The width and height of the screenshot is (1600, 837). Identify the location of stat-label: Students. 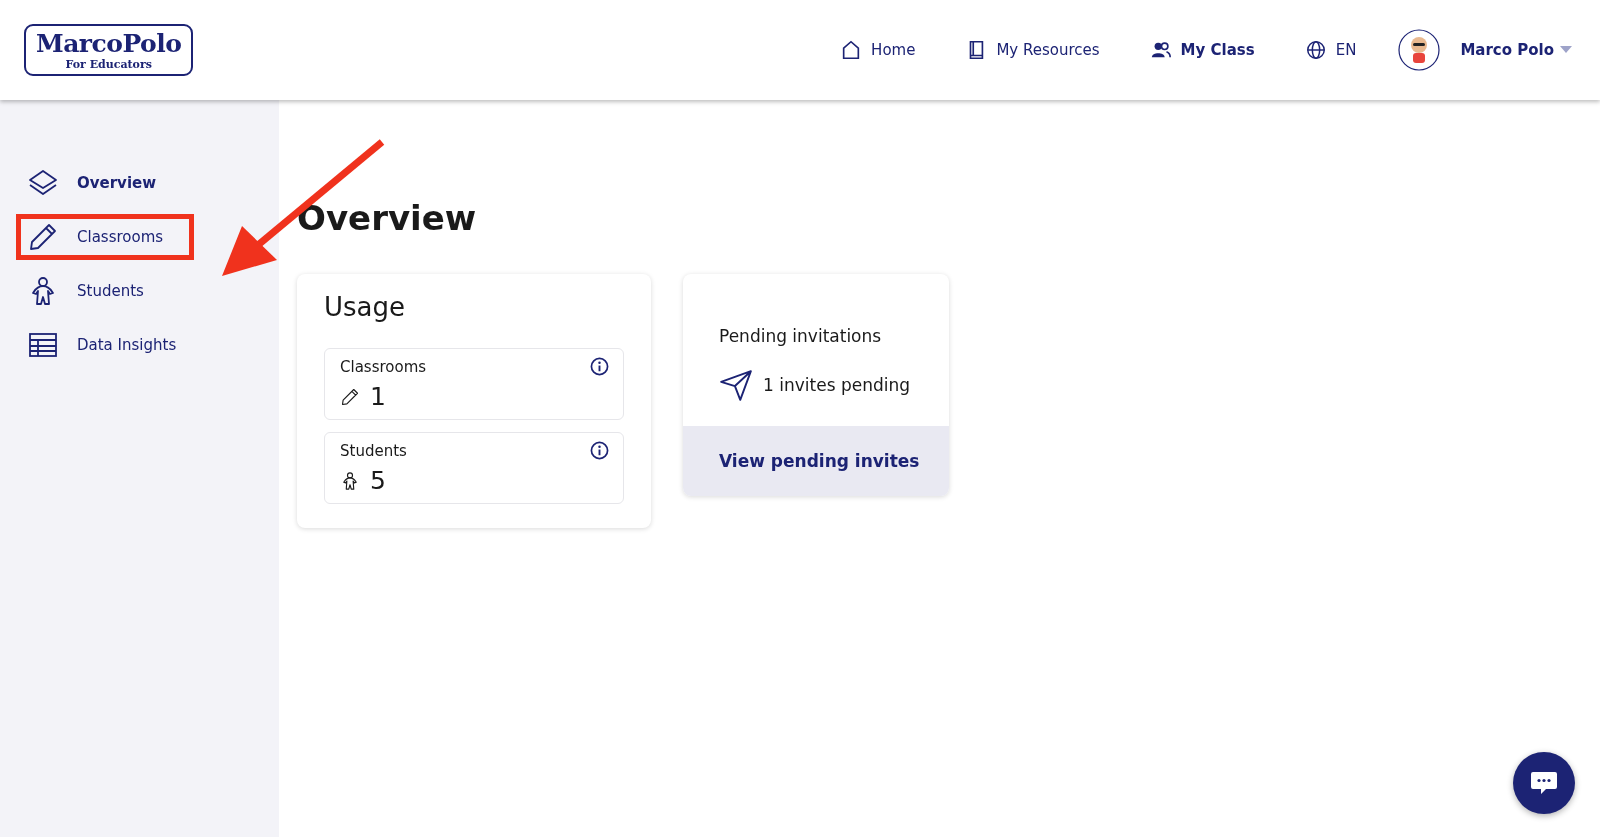
(373, 450).